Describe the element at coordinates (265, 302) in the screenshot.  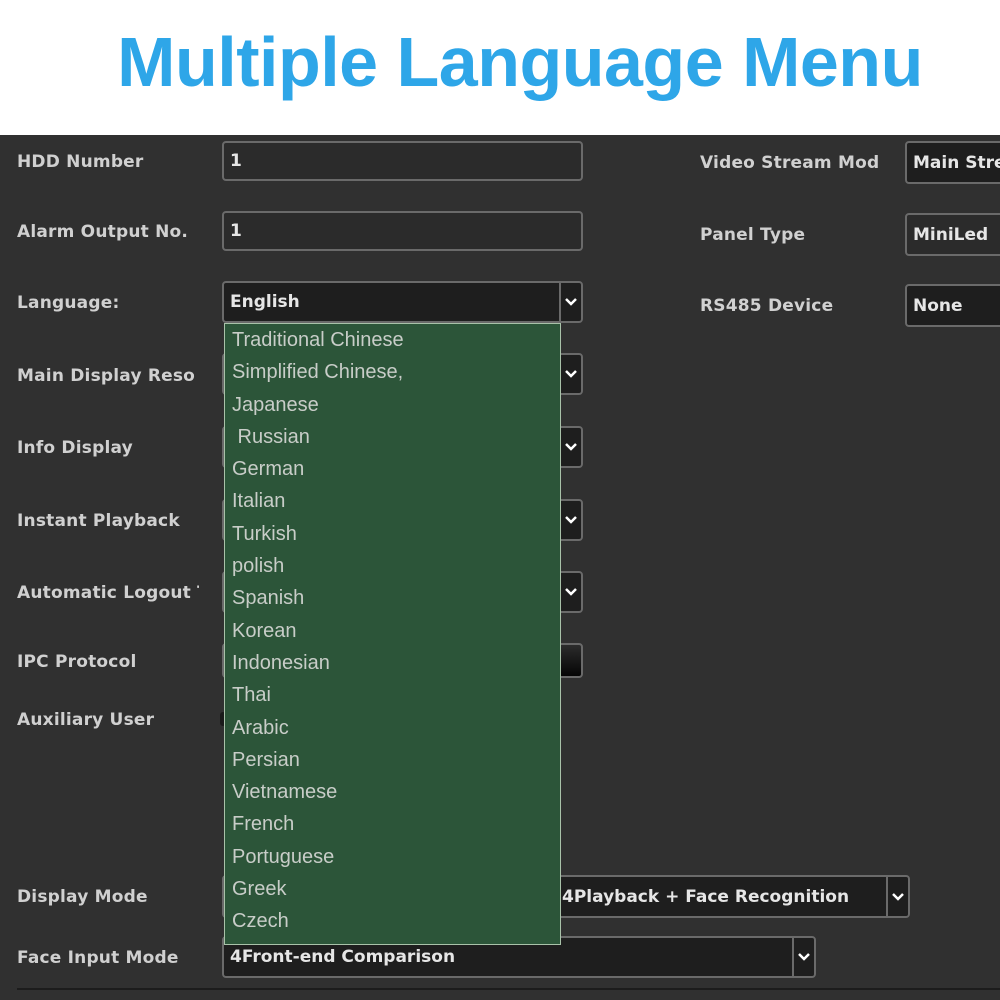
I see `language-select-value: English` at that location.